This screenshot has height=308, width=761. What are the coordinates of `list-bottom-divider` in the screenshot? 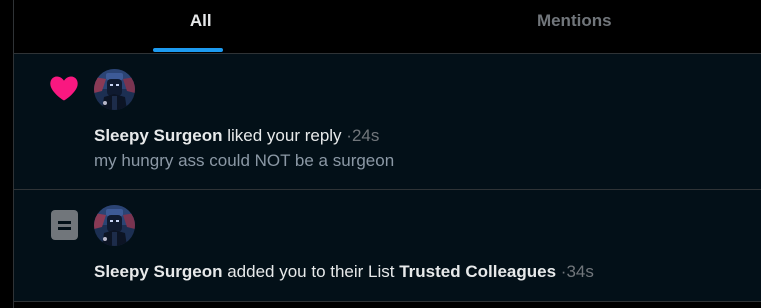 It's located at (387, 304).